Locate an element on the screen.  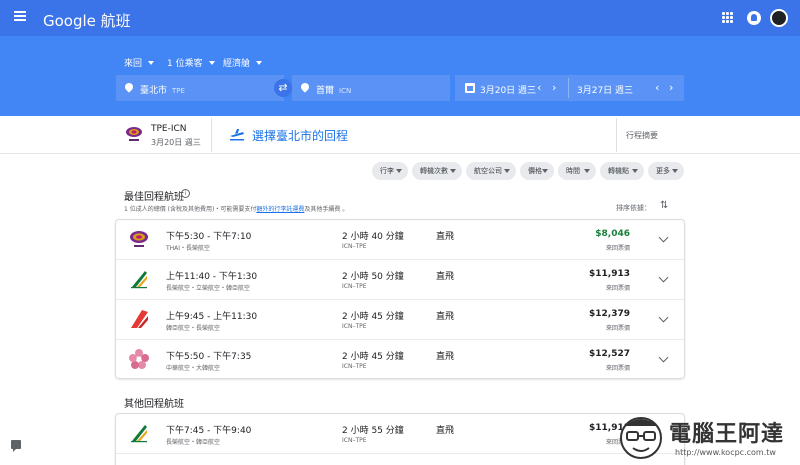
notifications-icon is located at coordinates (754, 18).